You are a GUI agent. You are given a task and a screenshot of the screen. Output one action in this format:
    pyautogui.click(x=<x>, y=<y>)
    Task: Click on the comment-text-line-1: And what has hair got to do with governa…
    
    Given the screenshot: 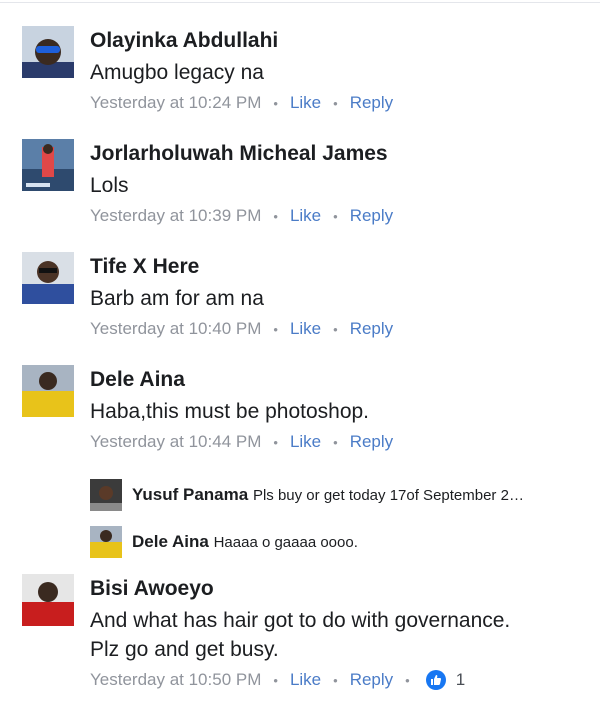 What is the action you would take?
    pyautogui.click(x=300, y=620)
    